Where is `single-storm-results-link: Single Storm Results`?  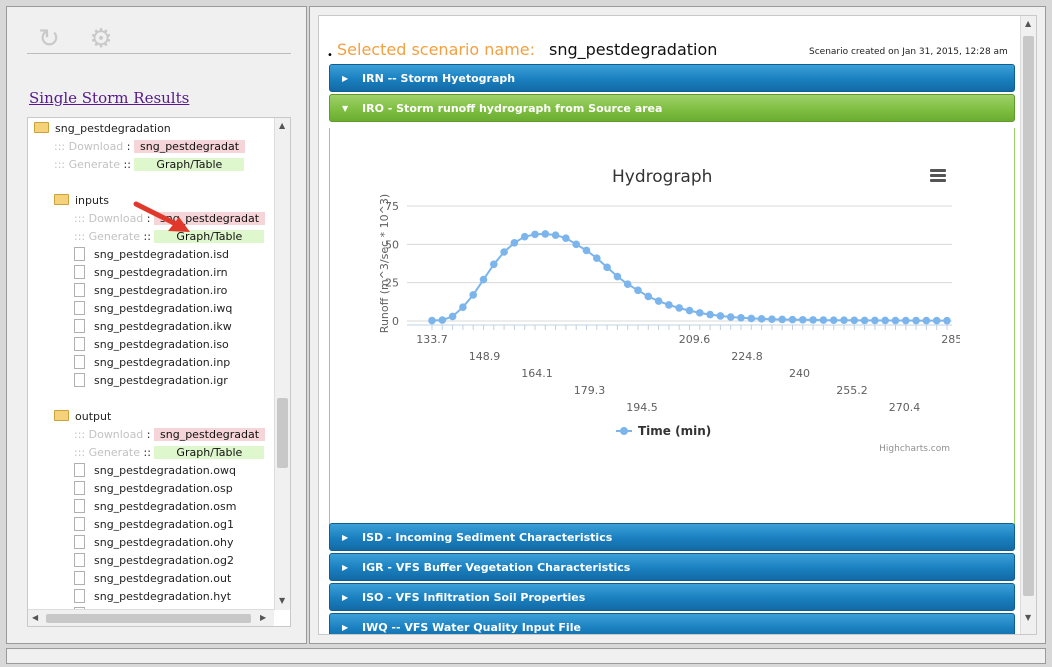 single-storm-results-link: Single Storm Results is located at coordinates (109, 98).